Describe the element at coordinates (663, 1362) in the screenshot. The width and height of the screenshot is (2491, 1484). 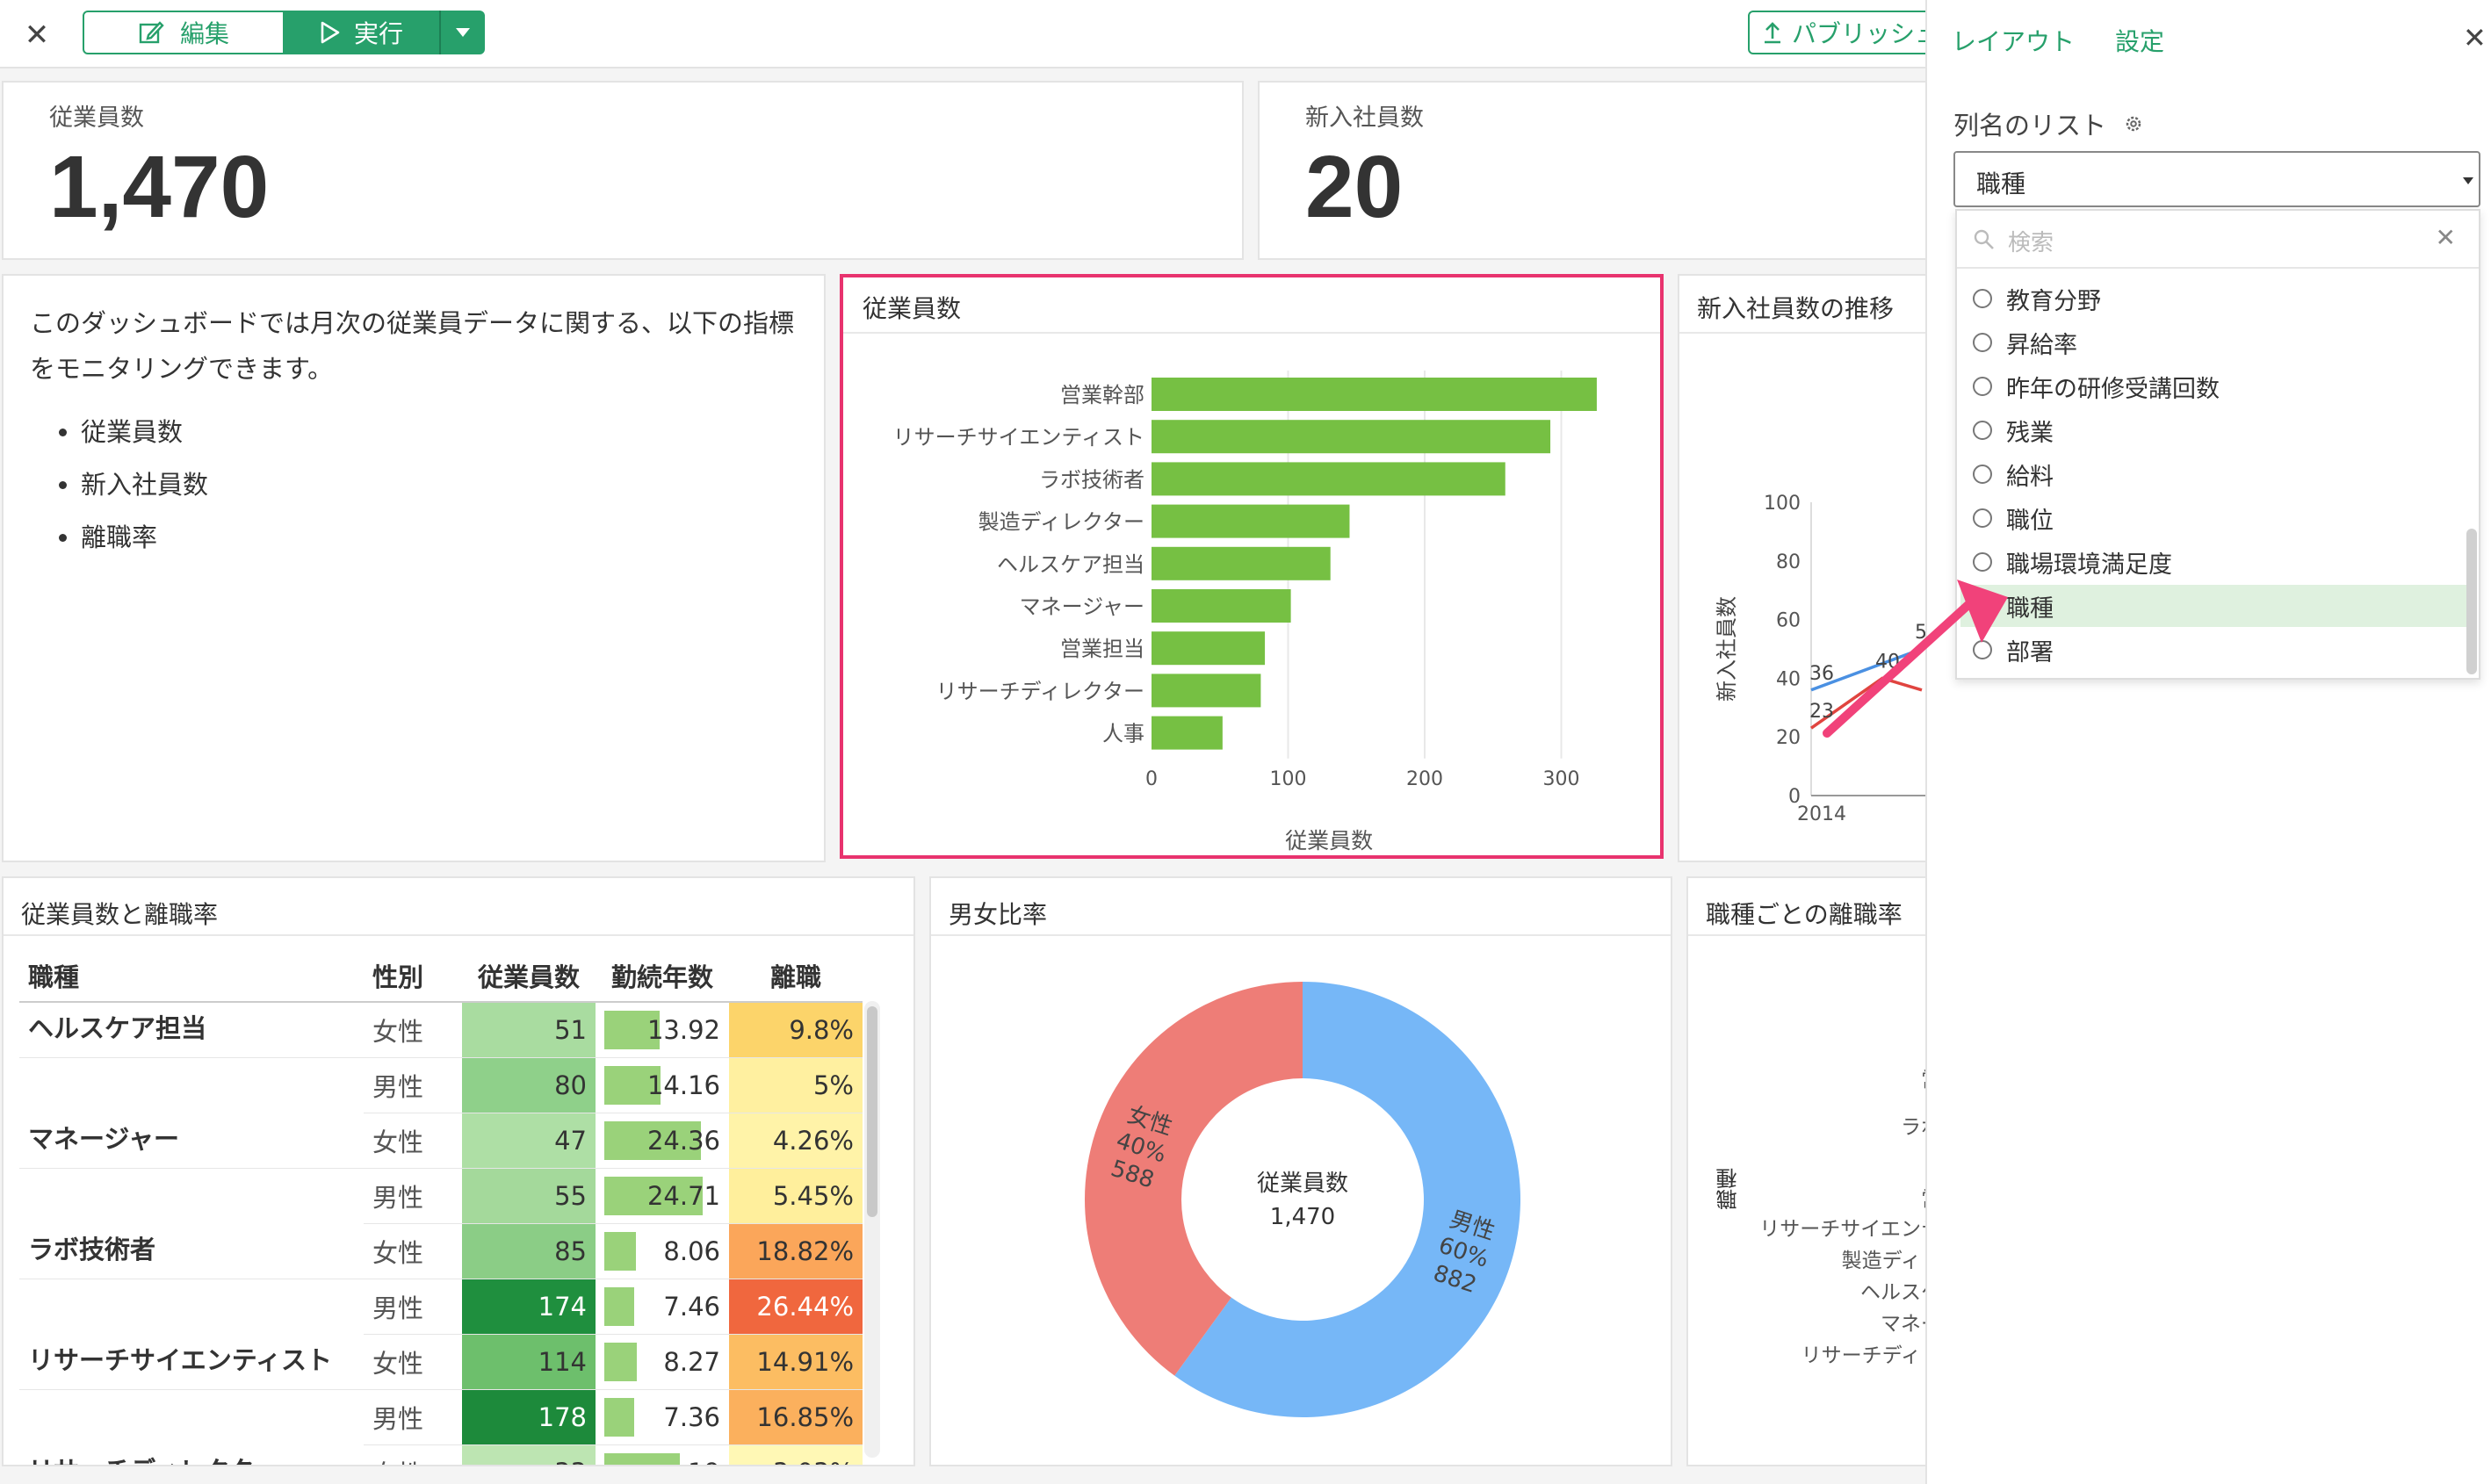
I see `tenure-bar-cell: 8.27` at that location.